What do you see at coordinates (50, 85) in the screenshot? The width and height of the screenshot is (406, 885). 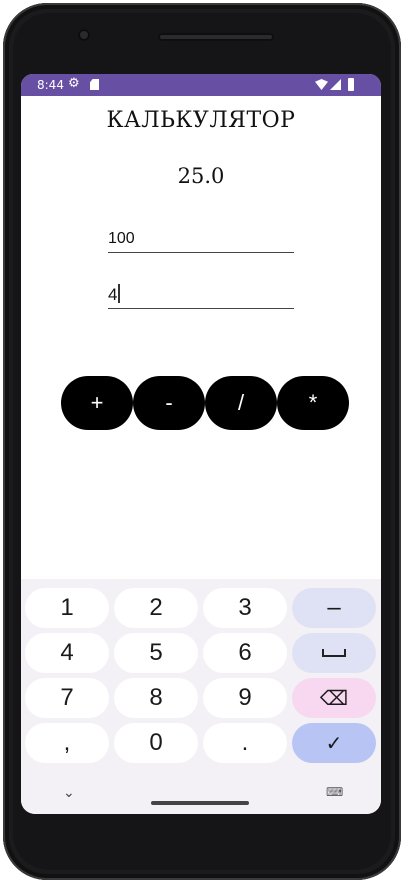 I see `status-time: 8:44` at bounding box center [50, 85].